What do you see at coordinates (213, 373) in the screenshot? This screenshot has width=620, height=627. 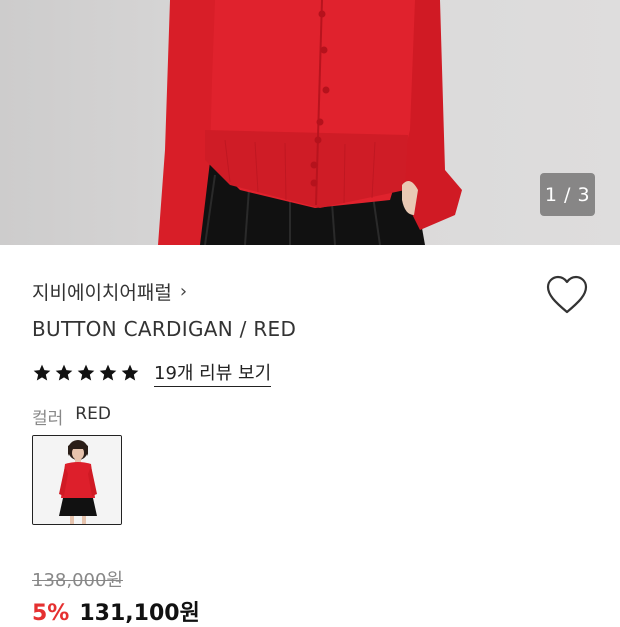 I see `review-link: 19개 리뷰 보기` at bounding box center [213, 373].